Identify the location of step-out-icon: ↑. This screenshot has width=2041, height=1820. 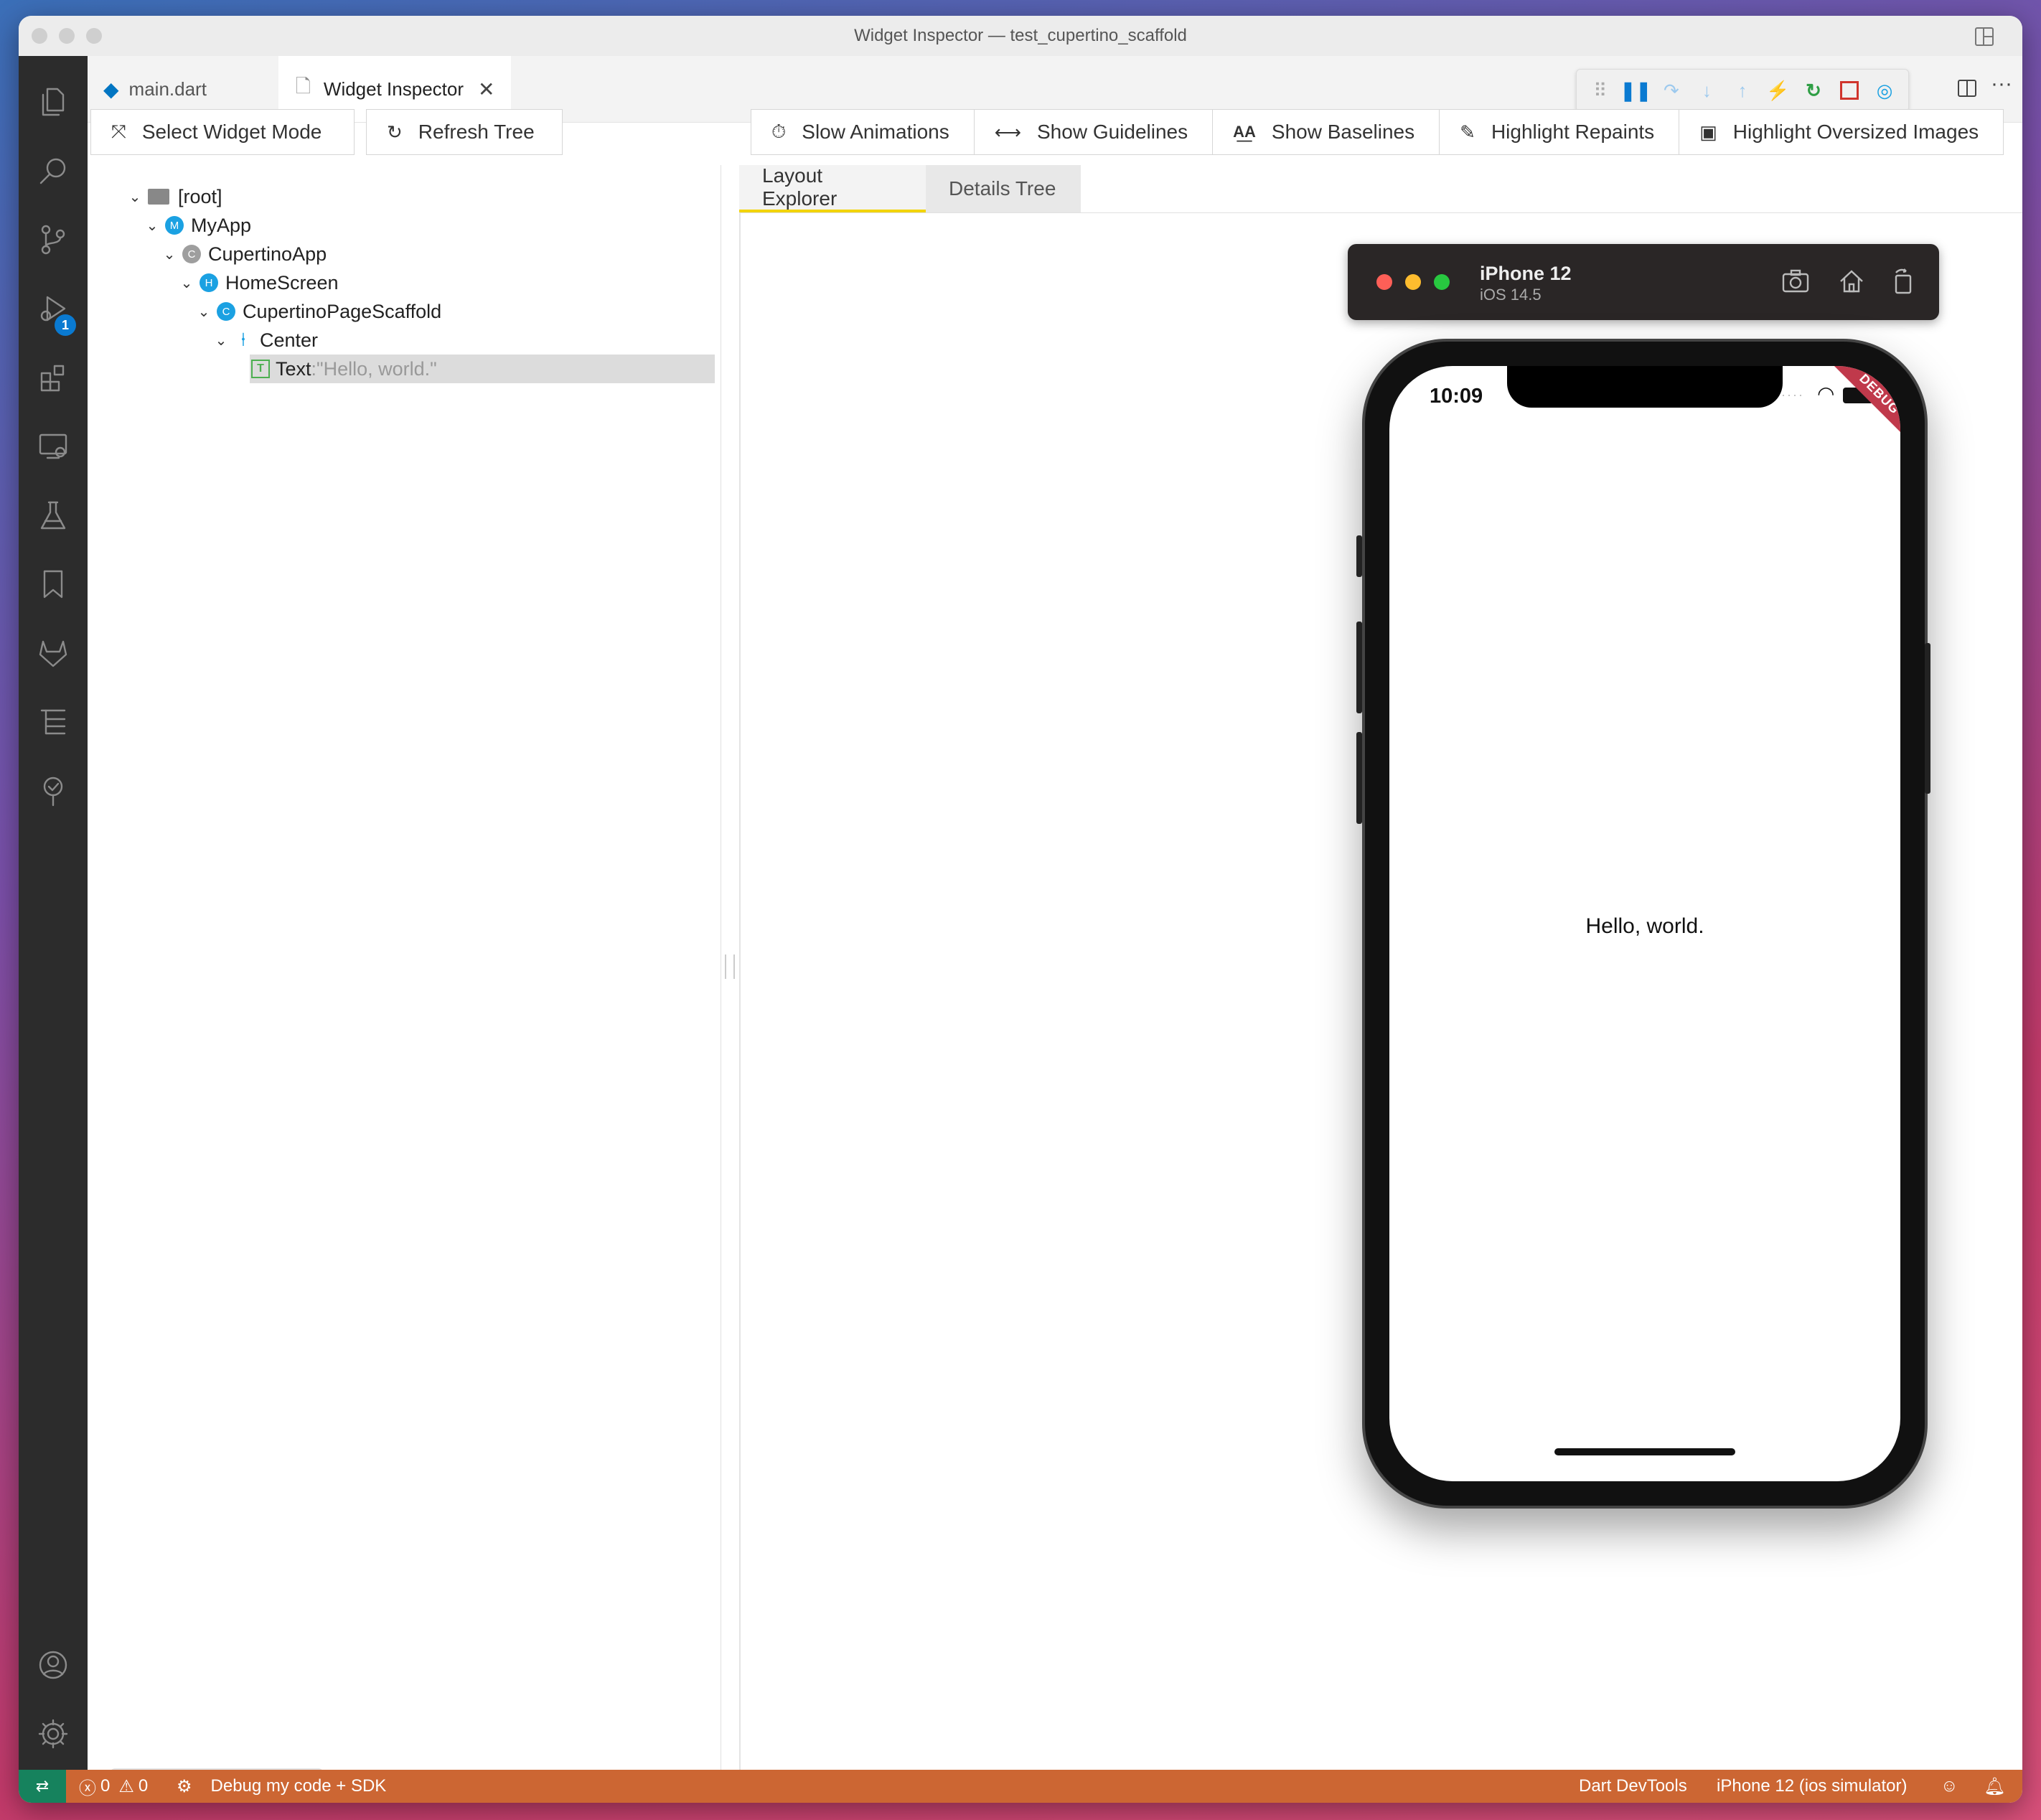
(1743, 90).